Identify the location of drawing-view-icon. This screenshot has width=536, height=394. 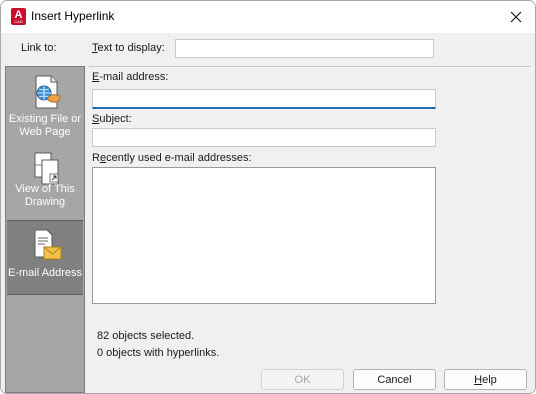
(46, 168).